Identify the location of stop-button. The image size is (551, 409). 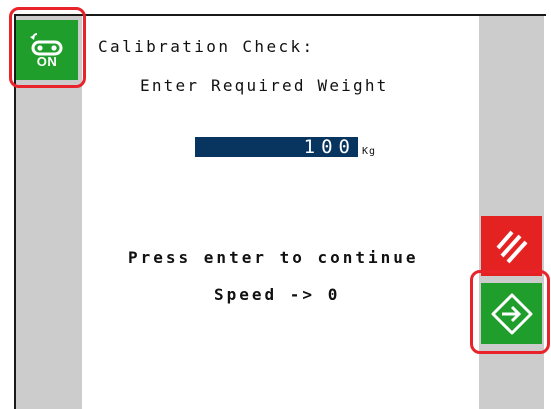
(511, 246).